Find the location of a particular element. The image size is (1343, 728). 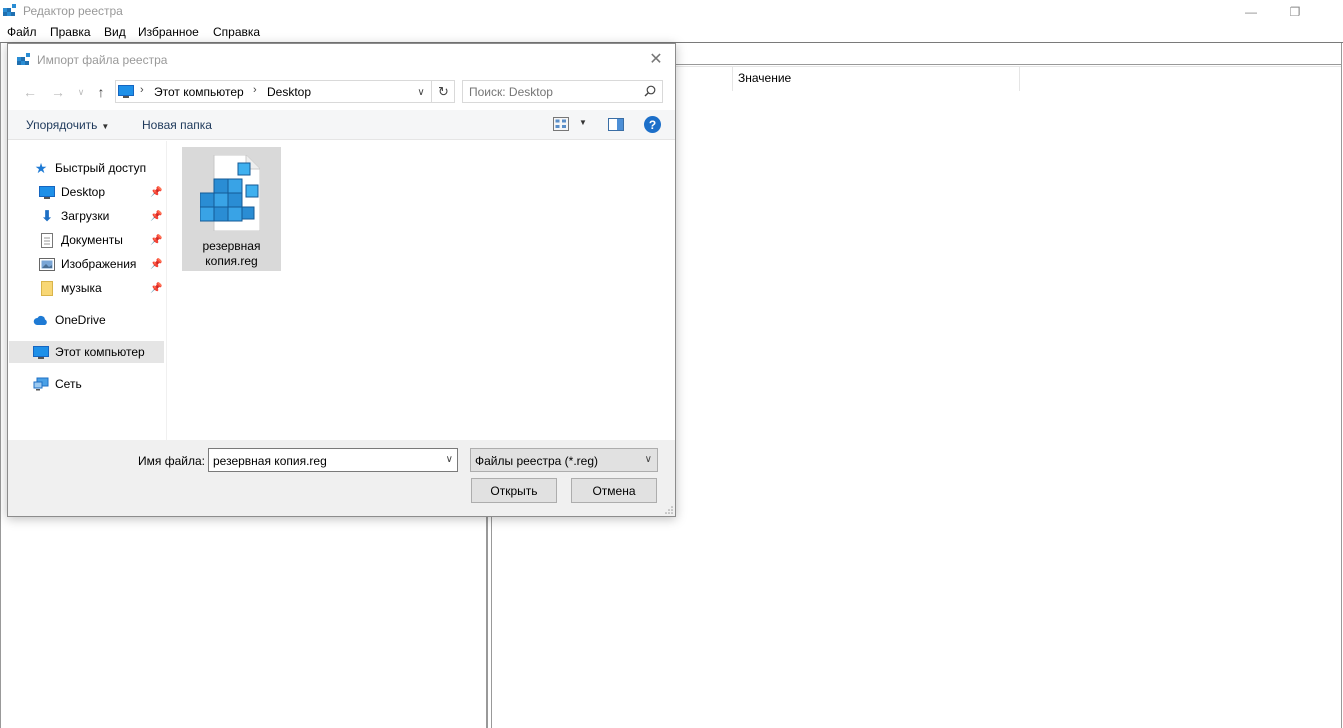

search-box is located at coordinates (562, 91).